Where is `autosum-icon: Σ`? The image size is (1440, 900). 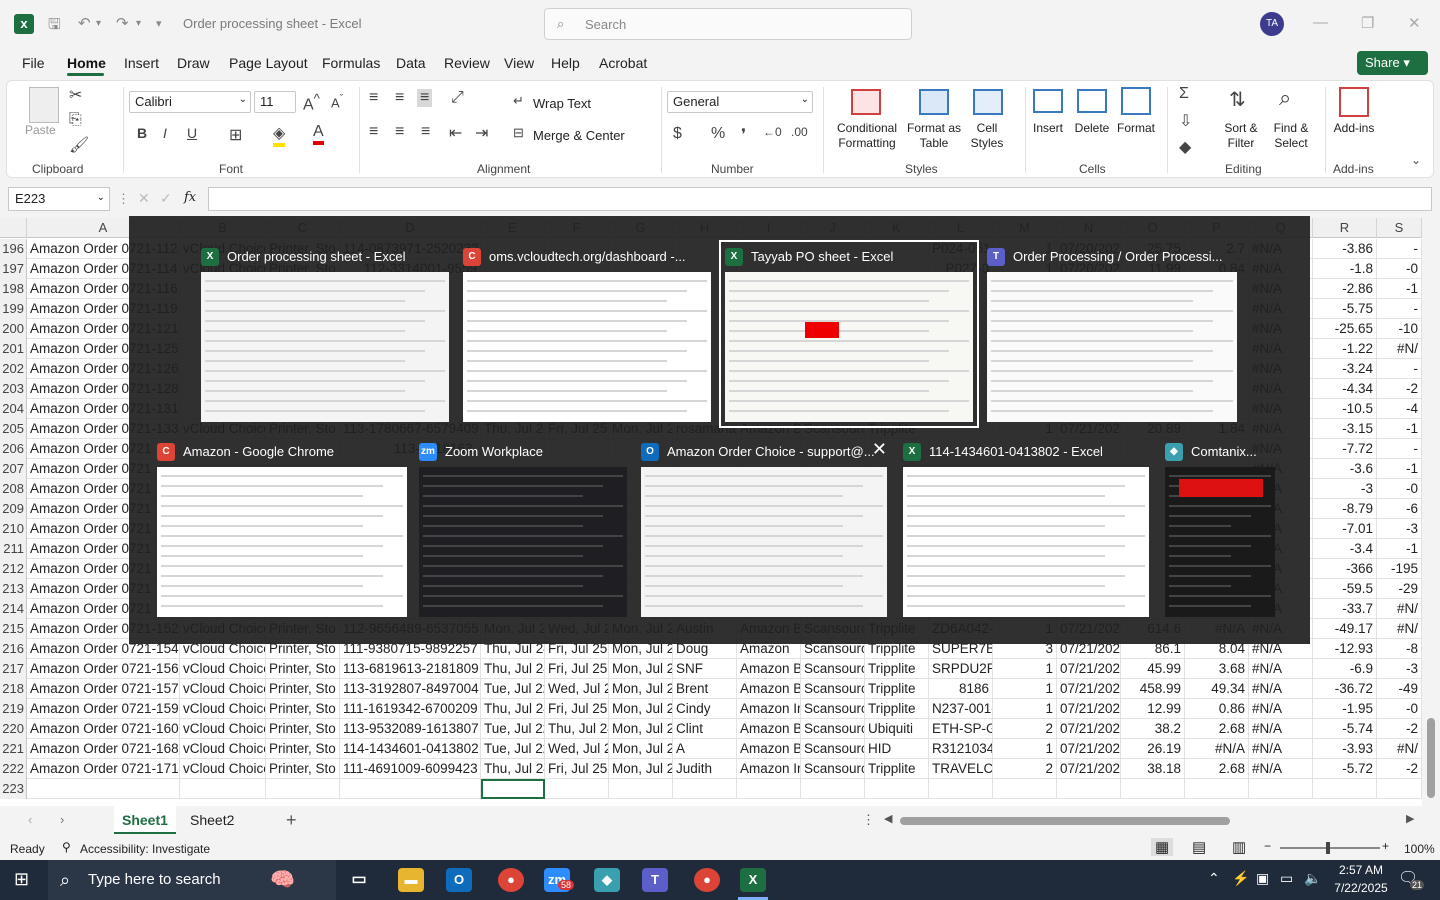
autosum-icon: Σ is located at coordinates (1184, 94).